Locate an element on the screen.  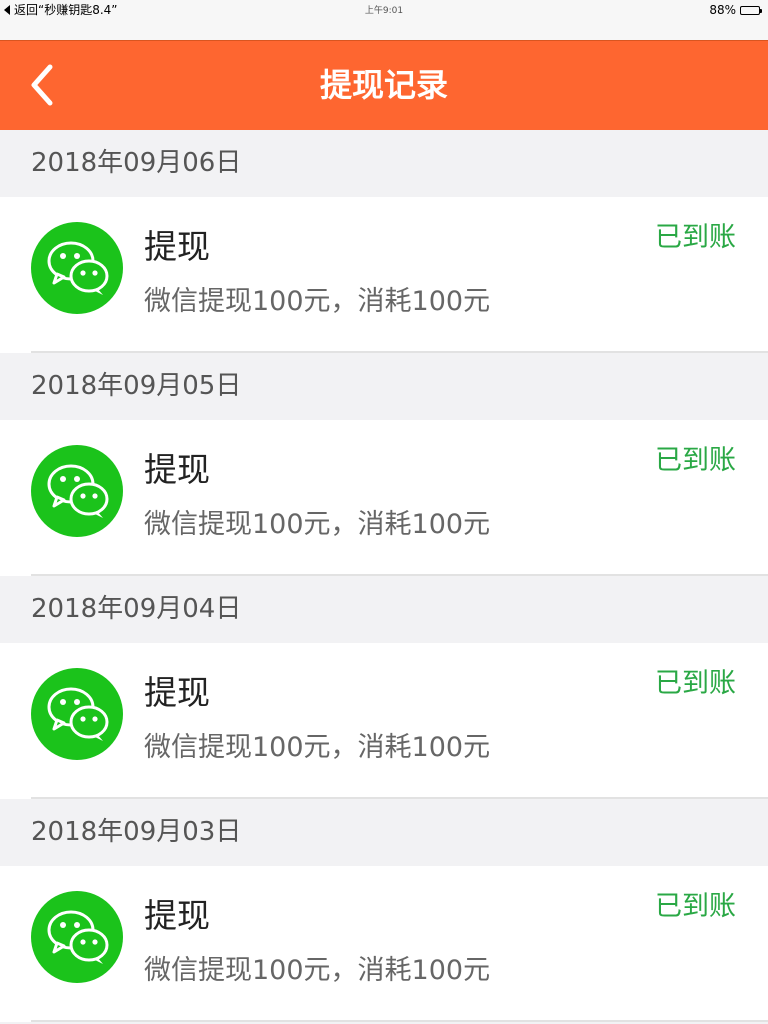
back-button is located at coordinates (46, 85).